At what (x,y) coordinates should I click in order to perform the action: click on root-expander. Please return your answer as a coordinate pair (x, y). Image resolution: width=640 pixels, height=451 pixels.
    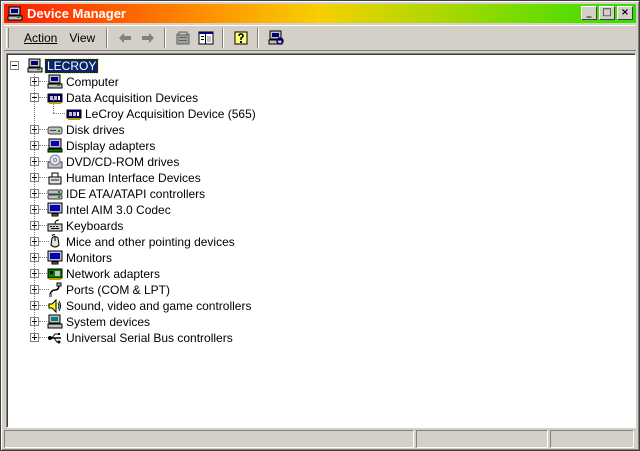
    Looking at the image, I should click on (14, 65).